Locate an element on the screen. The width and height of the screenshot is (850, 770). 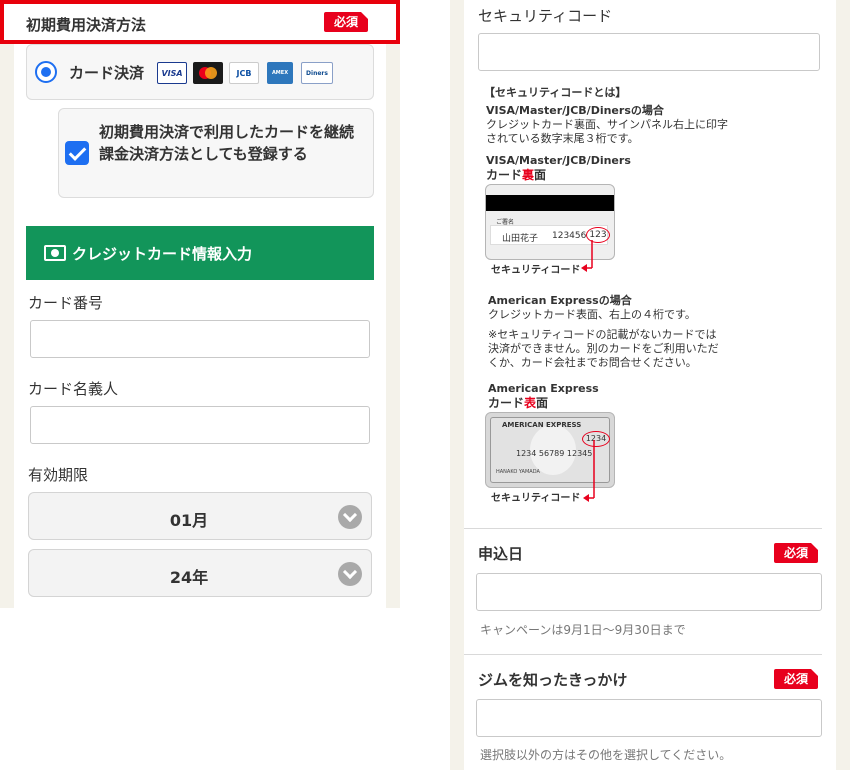
expiry-month-select: 01月 is located at coordinates (200, 516).